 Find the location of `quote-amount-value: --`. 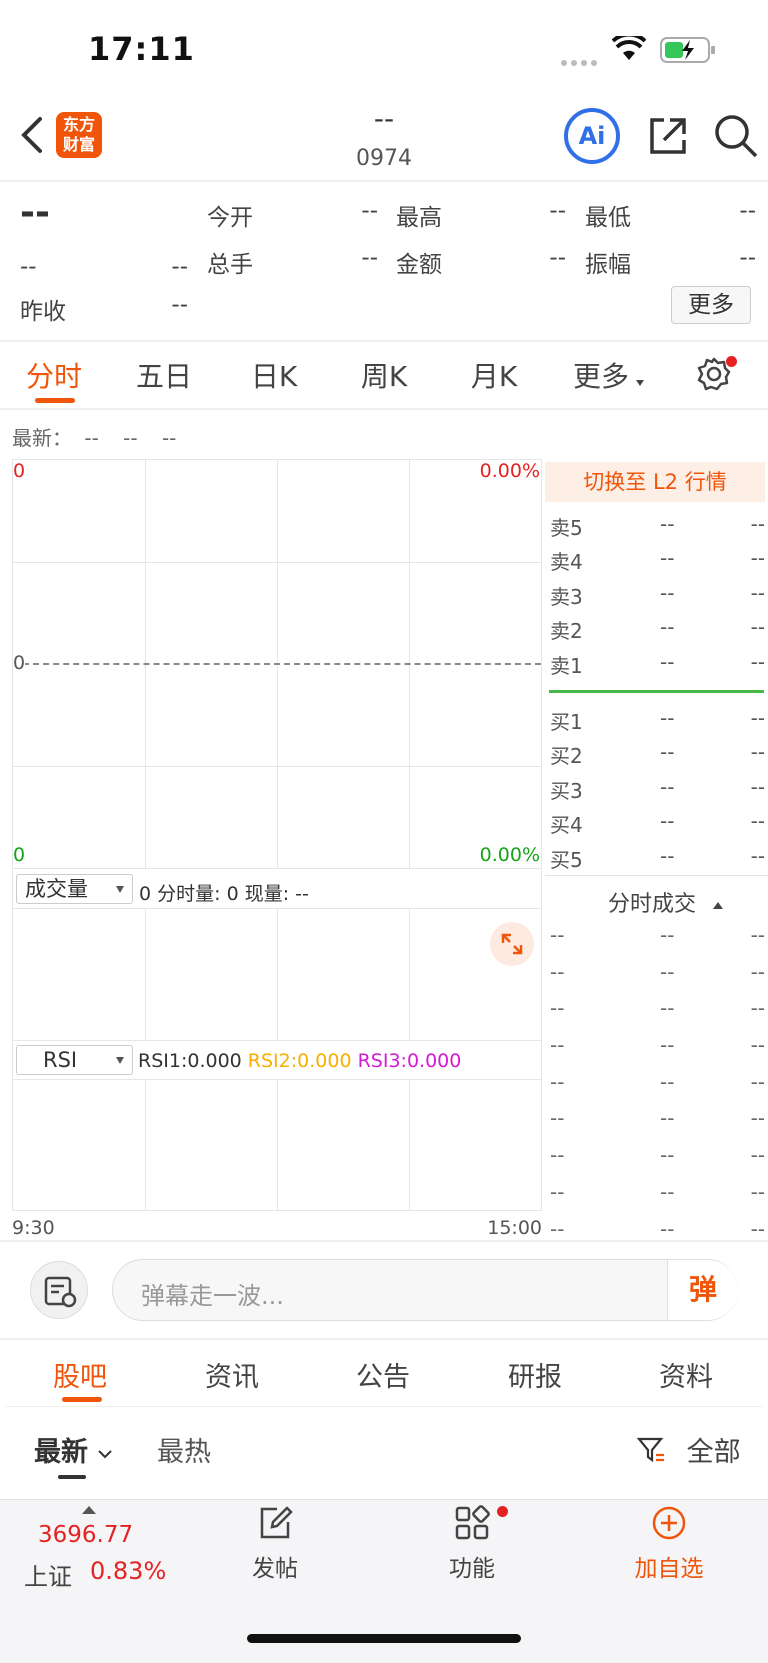

quote-amount-value: -- is located at coordinates (557, 258).